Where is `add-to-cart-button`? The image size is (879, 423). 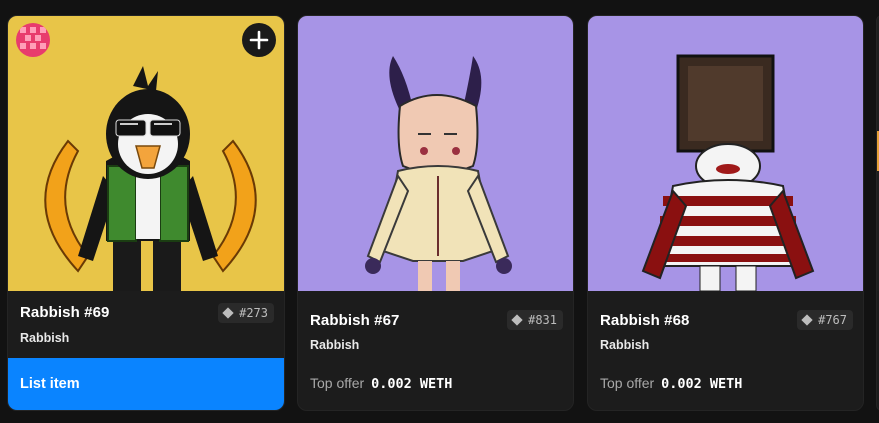
add-to-cart-button is located at coordinates (259, 40).